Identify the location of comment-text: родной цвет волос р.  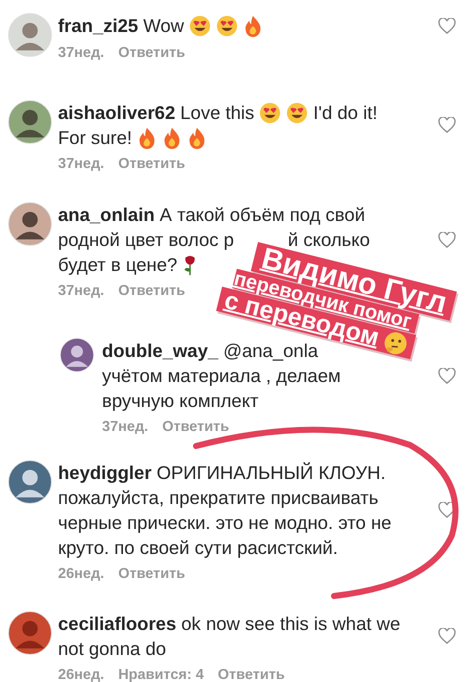
(146, 240).